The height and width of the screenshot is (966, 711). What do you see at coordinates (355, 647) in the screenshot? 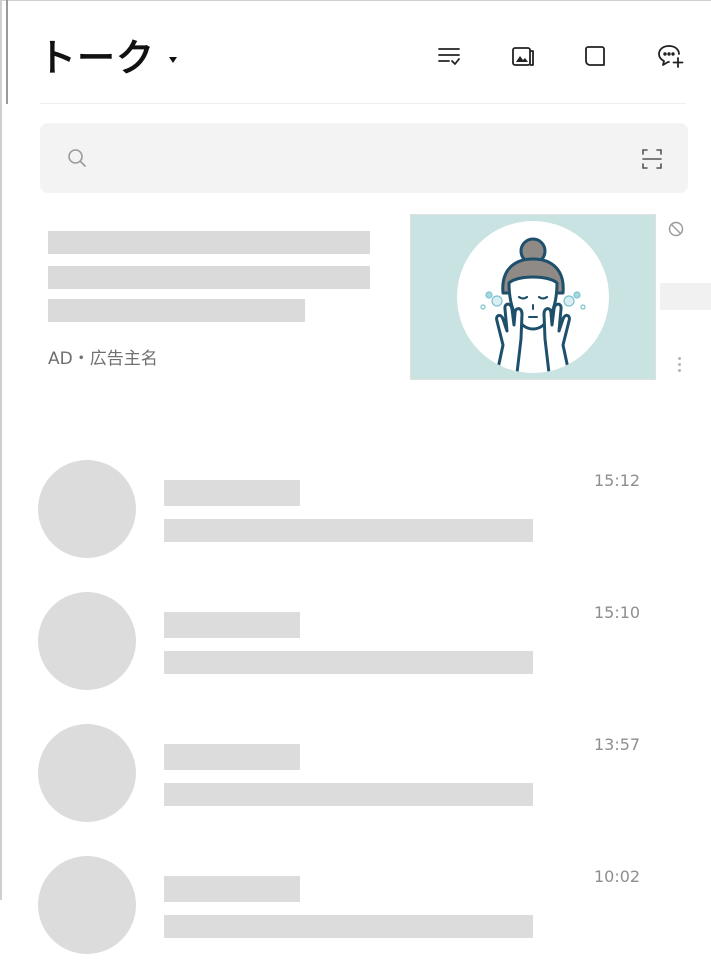
I see `chat-list-item: 15:10` at bounding box center [355, 647].